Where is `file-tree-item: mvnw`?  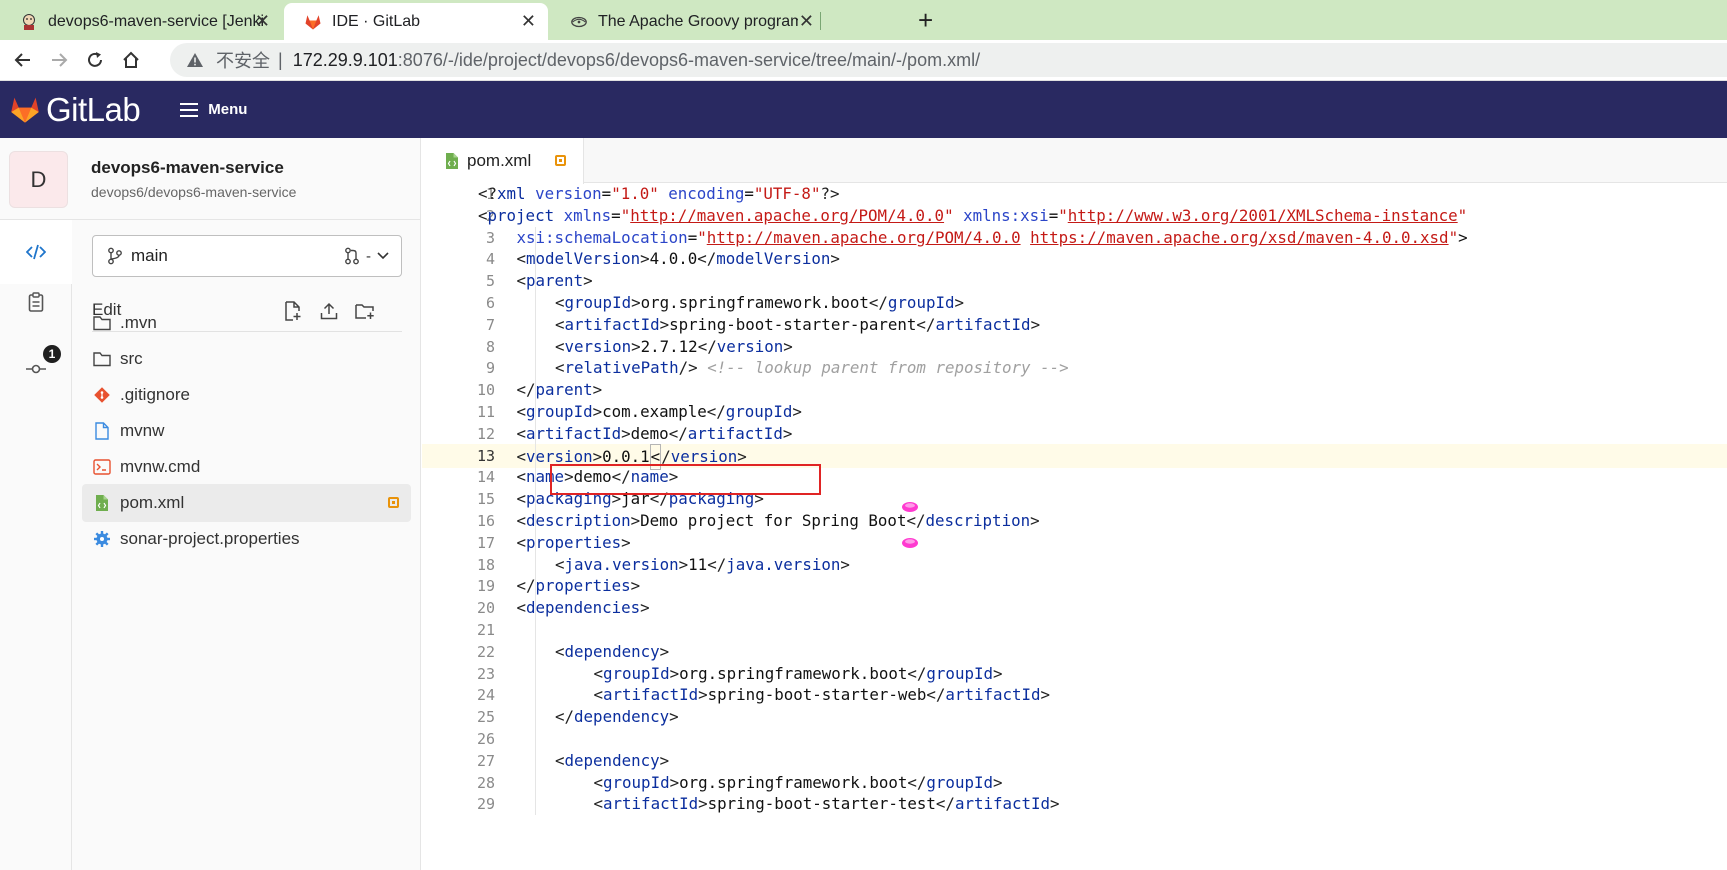
file-tree-item: mvnw is located at coordinates (246, 431).